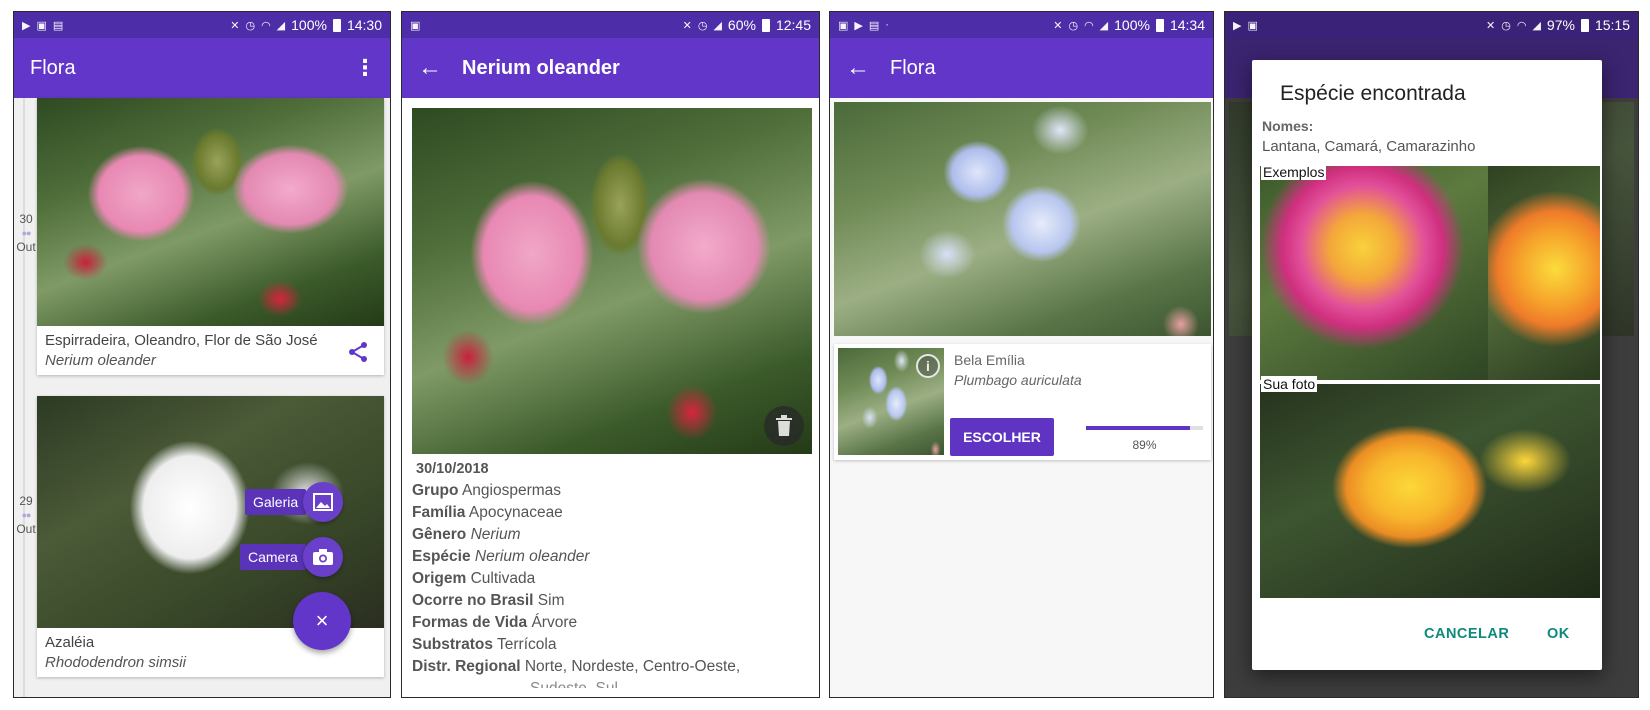 This screenshot has height=710, width=1650. I want to click on status-bar: ▣ ✕ ◷ ◢ 60% 12:45, so click(610, 25).